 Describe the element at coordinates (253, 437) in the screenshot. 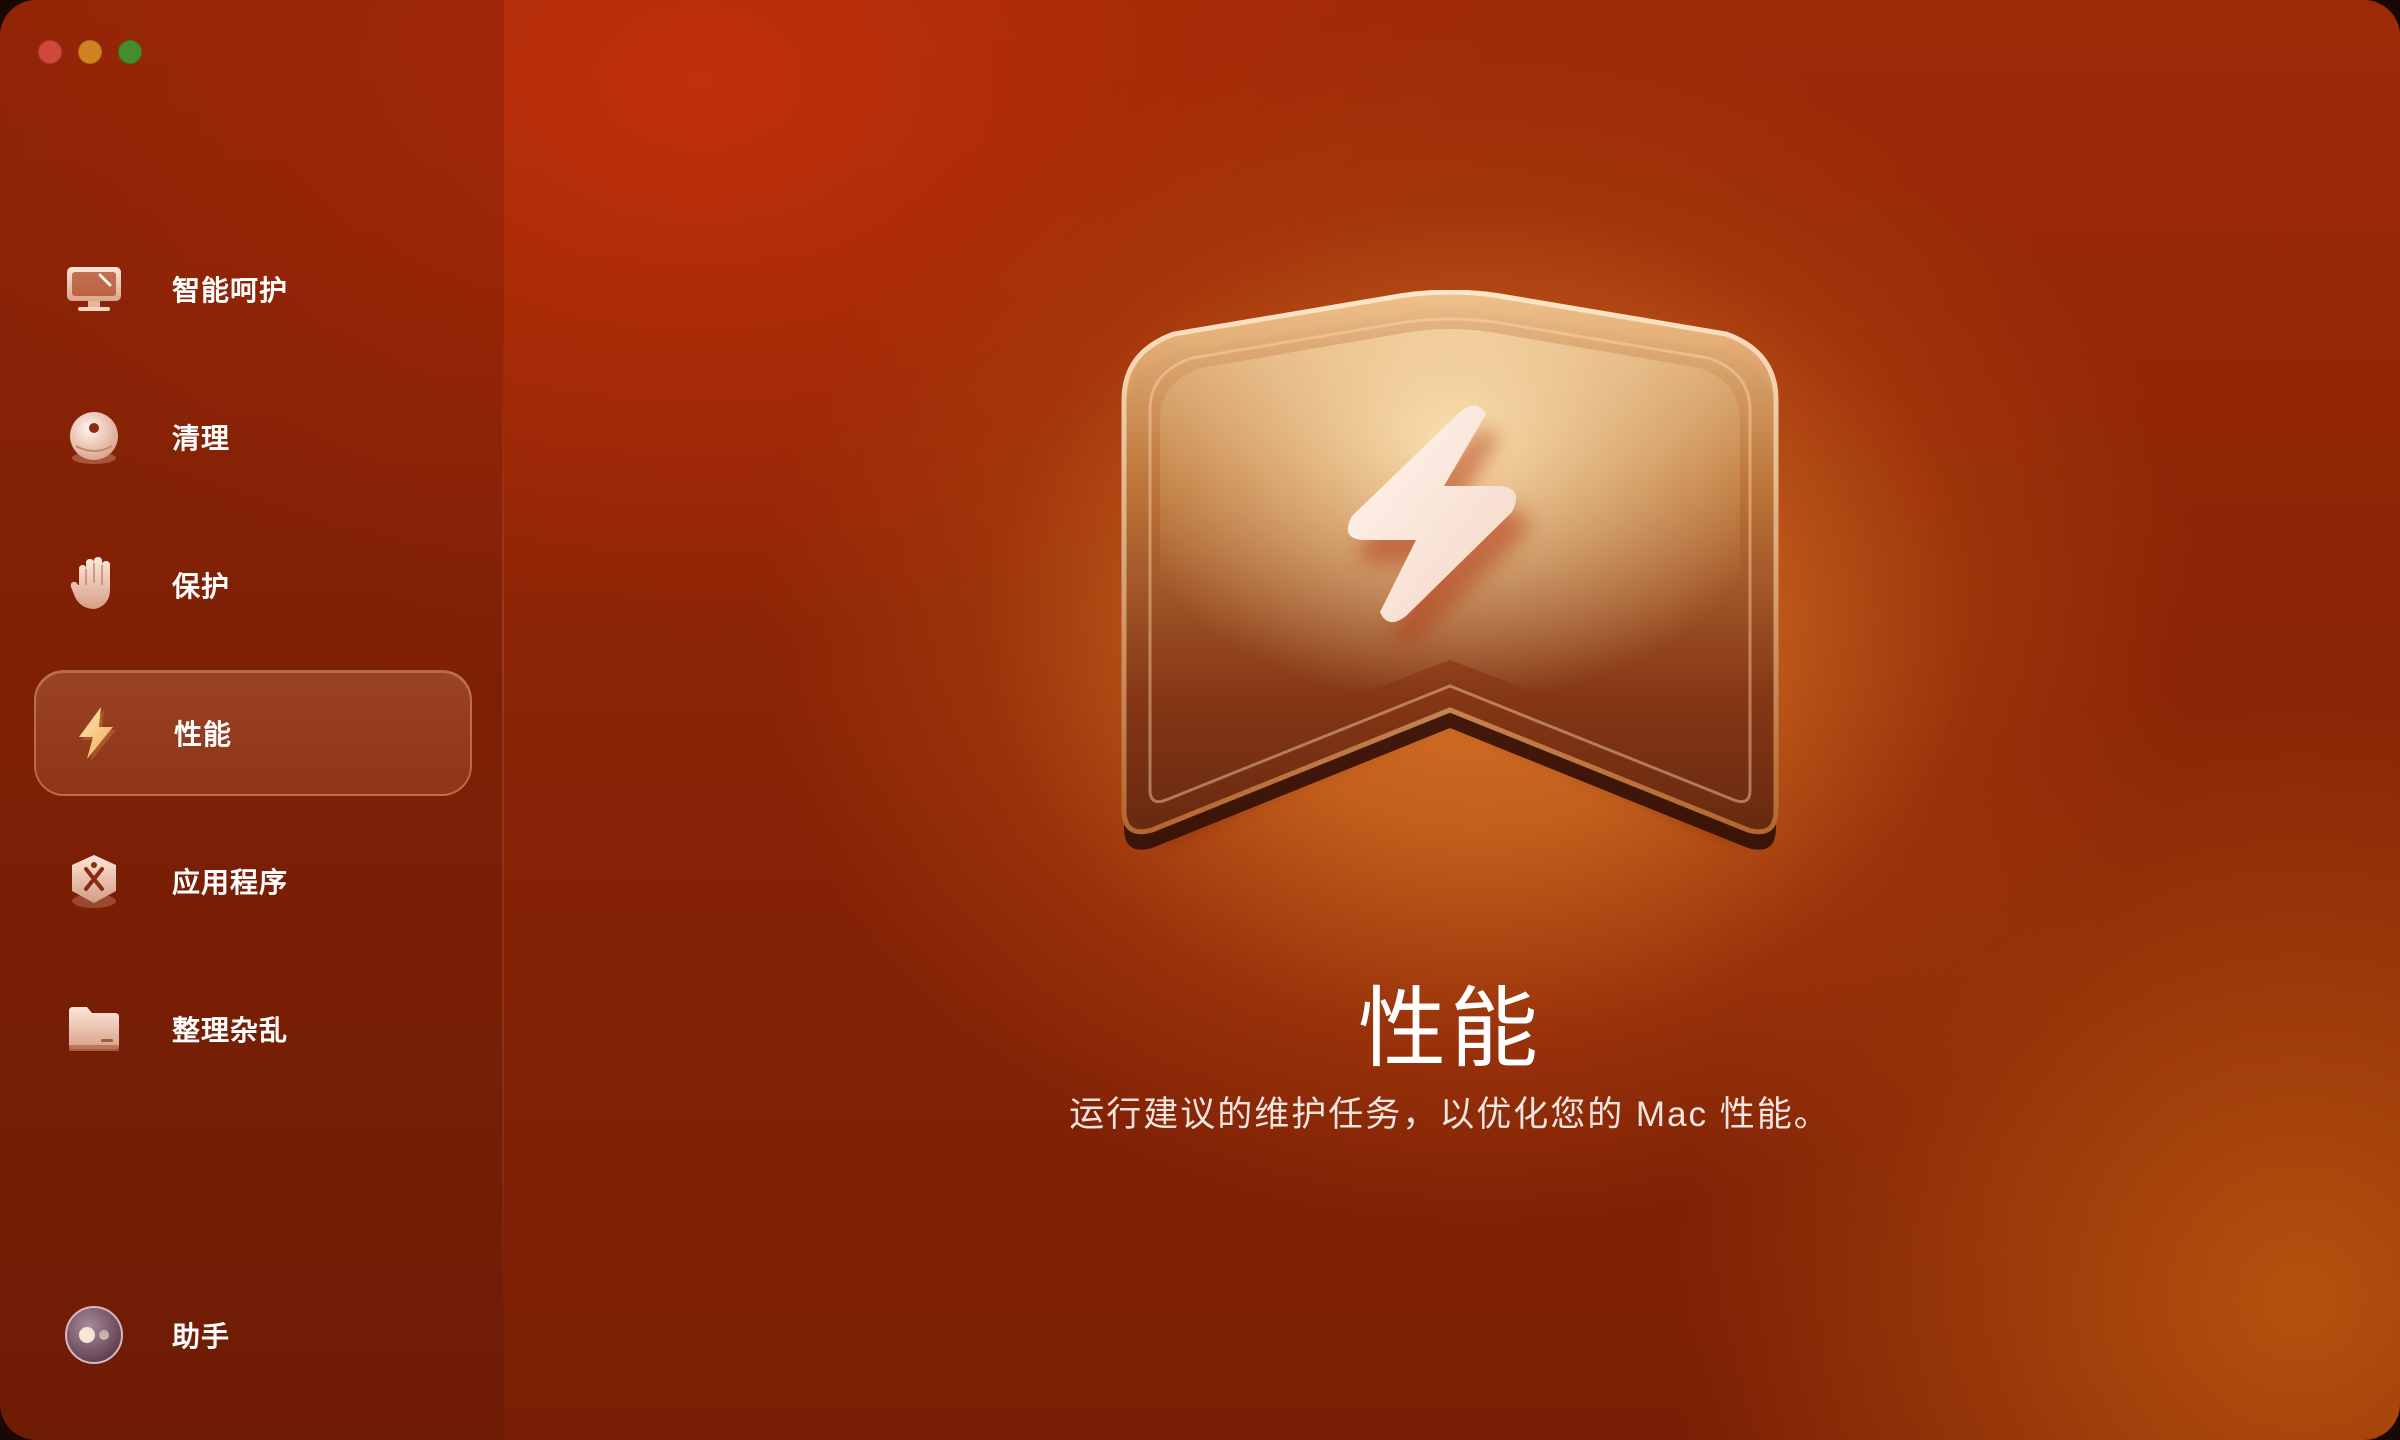

I see `sidebar-item-cleanup: 清理` at that location.